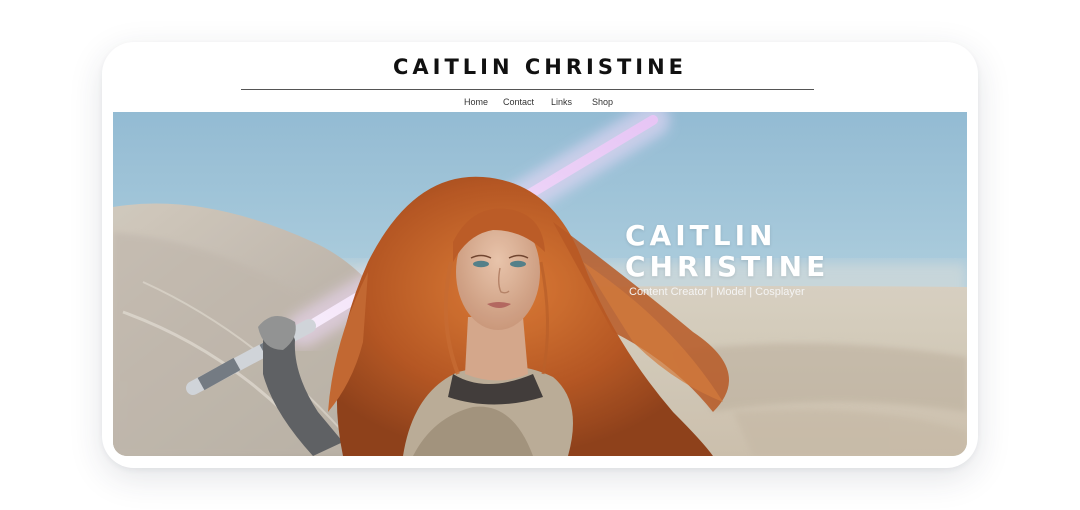  I want to click on nav-contact-link: Contact, so click(518, 102).